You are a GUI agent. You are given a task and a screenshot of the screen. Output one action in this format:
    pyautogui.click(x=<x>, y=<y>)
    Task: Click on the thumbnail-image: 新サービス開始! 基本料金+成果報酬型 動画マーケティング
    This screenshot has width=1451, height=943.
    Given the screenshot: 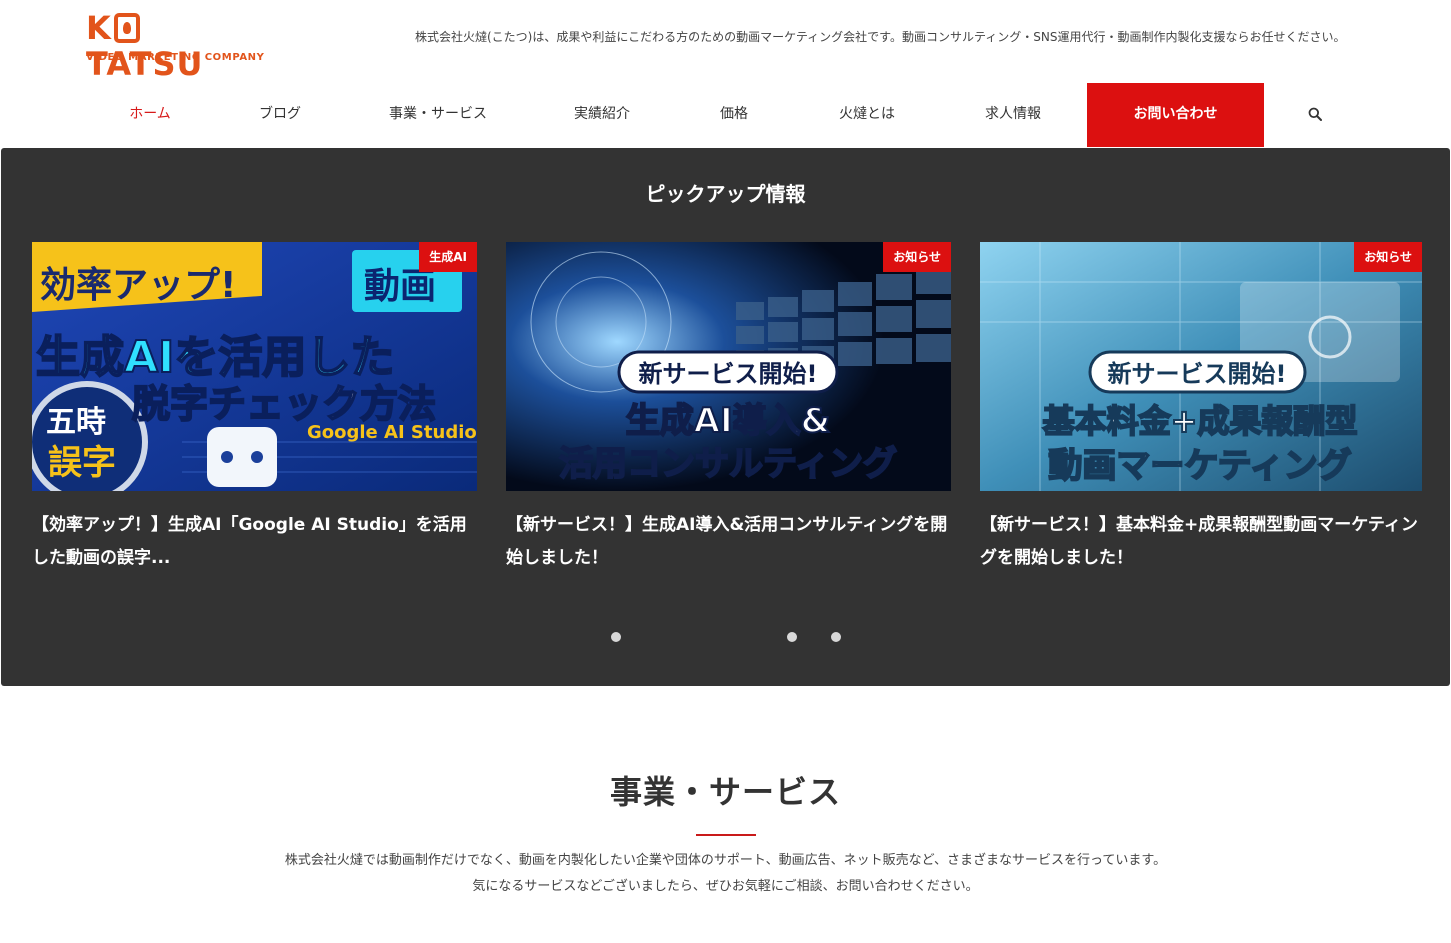 What is the action you would take?
    pyautogui.click(x=1201, y=366)
    